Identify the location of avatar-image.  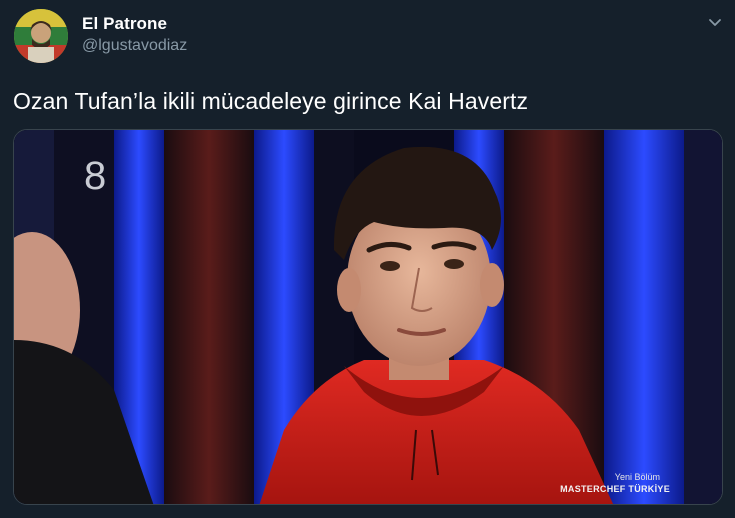
(41, 36).